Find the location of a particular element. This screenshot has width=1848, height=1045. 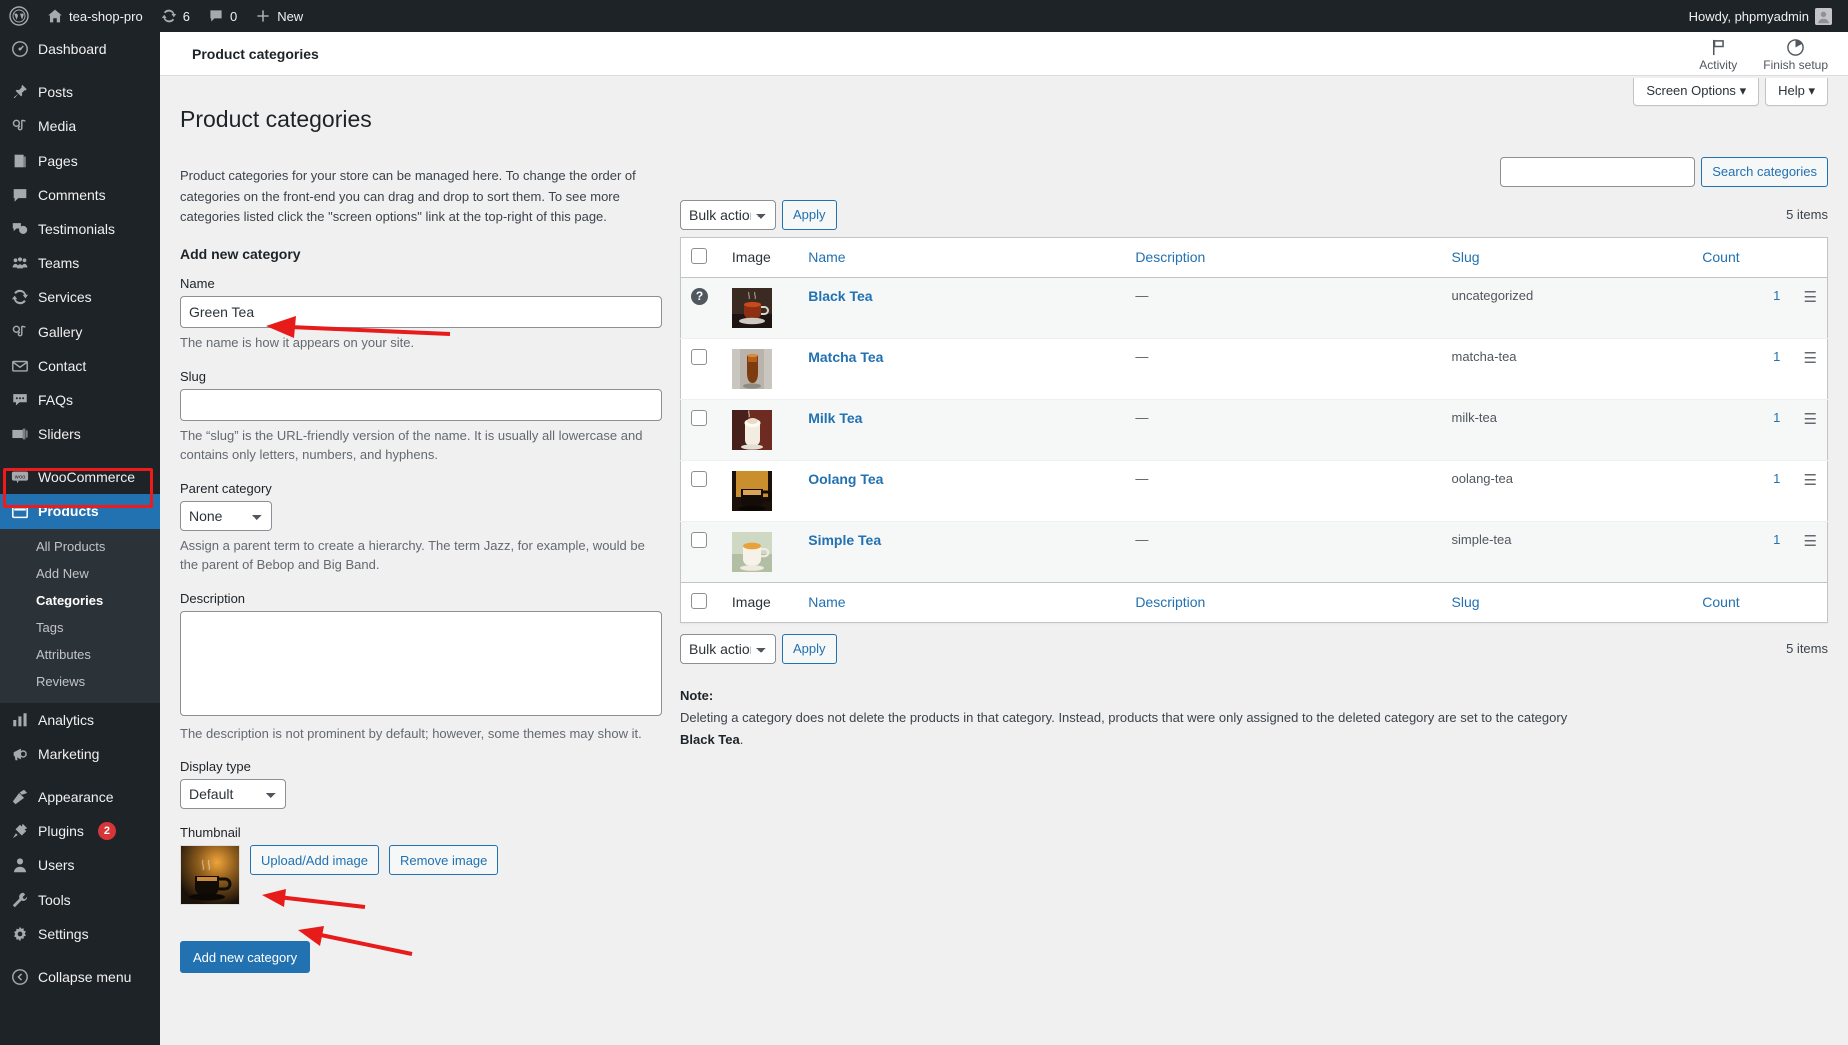

collapse-menu-button: Collapse menu is located at coordinates (80, 977).